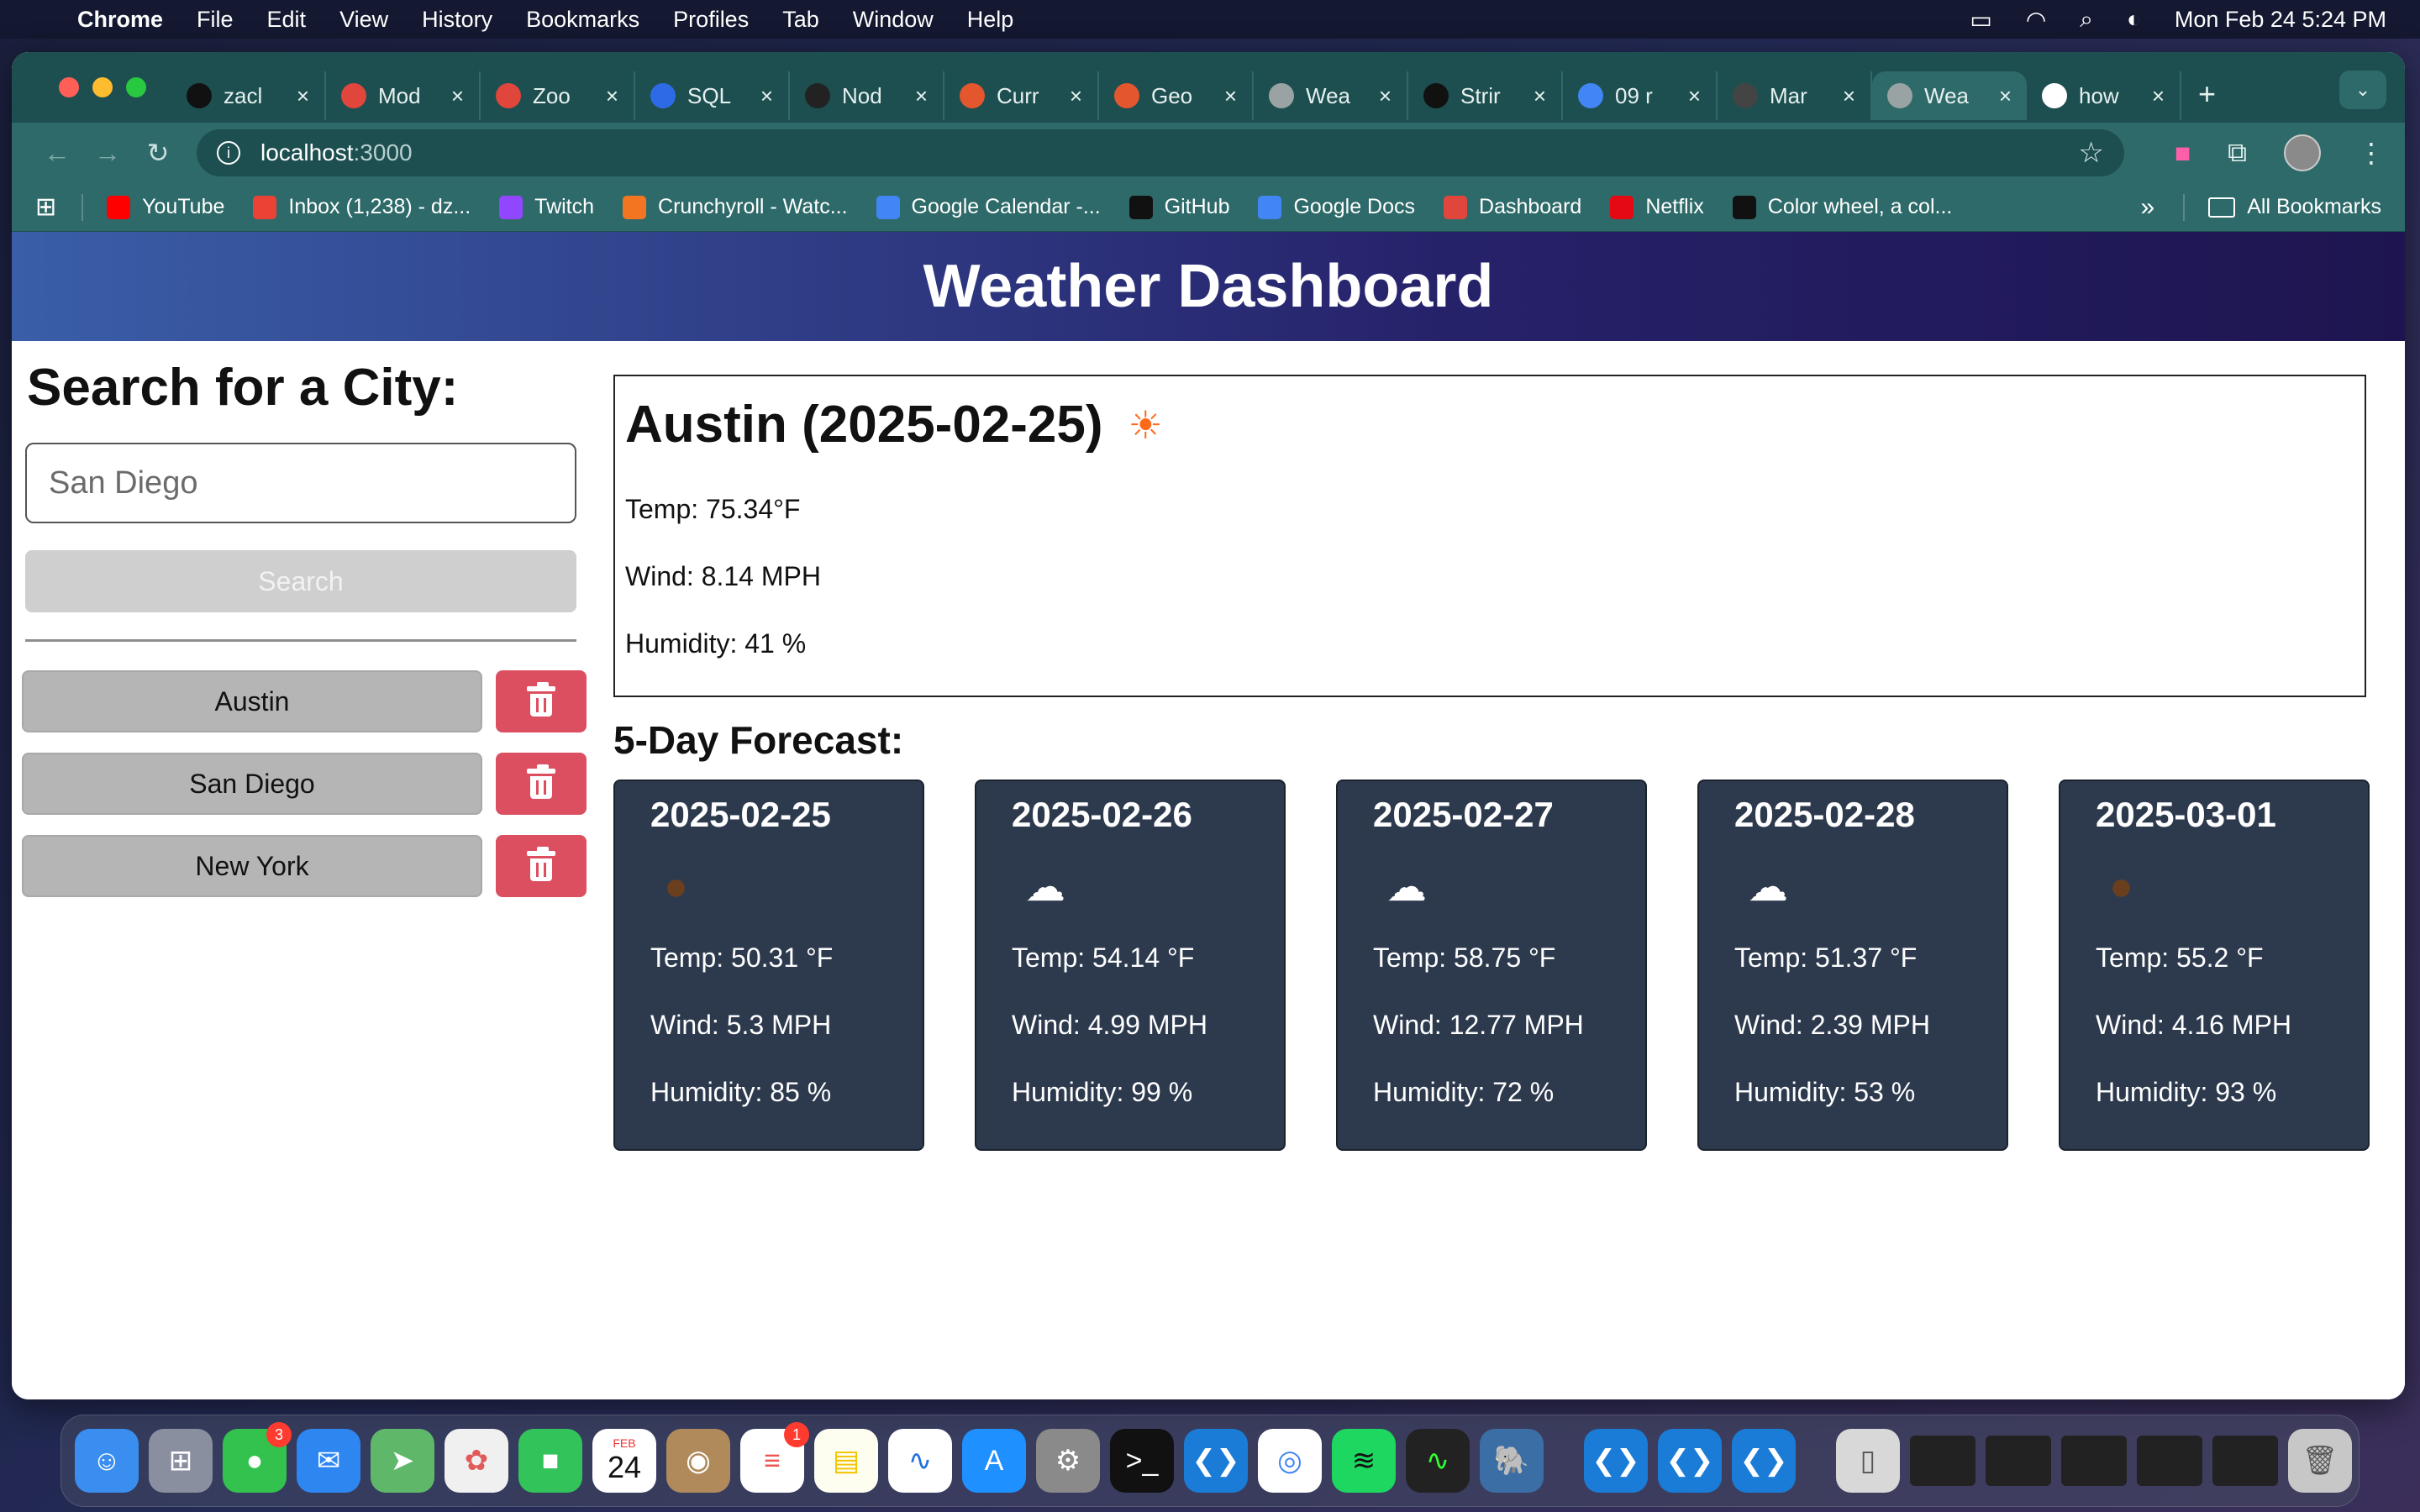  I want to click on menu-help: Help, so click(991, 20).